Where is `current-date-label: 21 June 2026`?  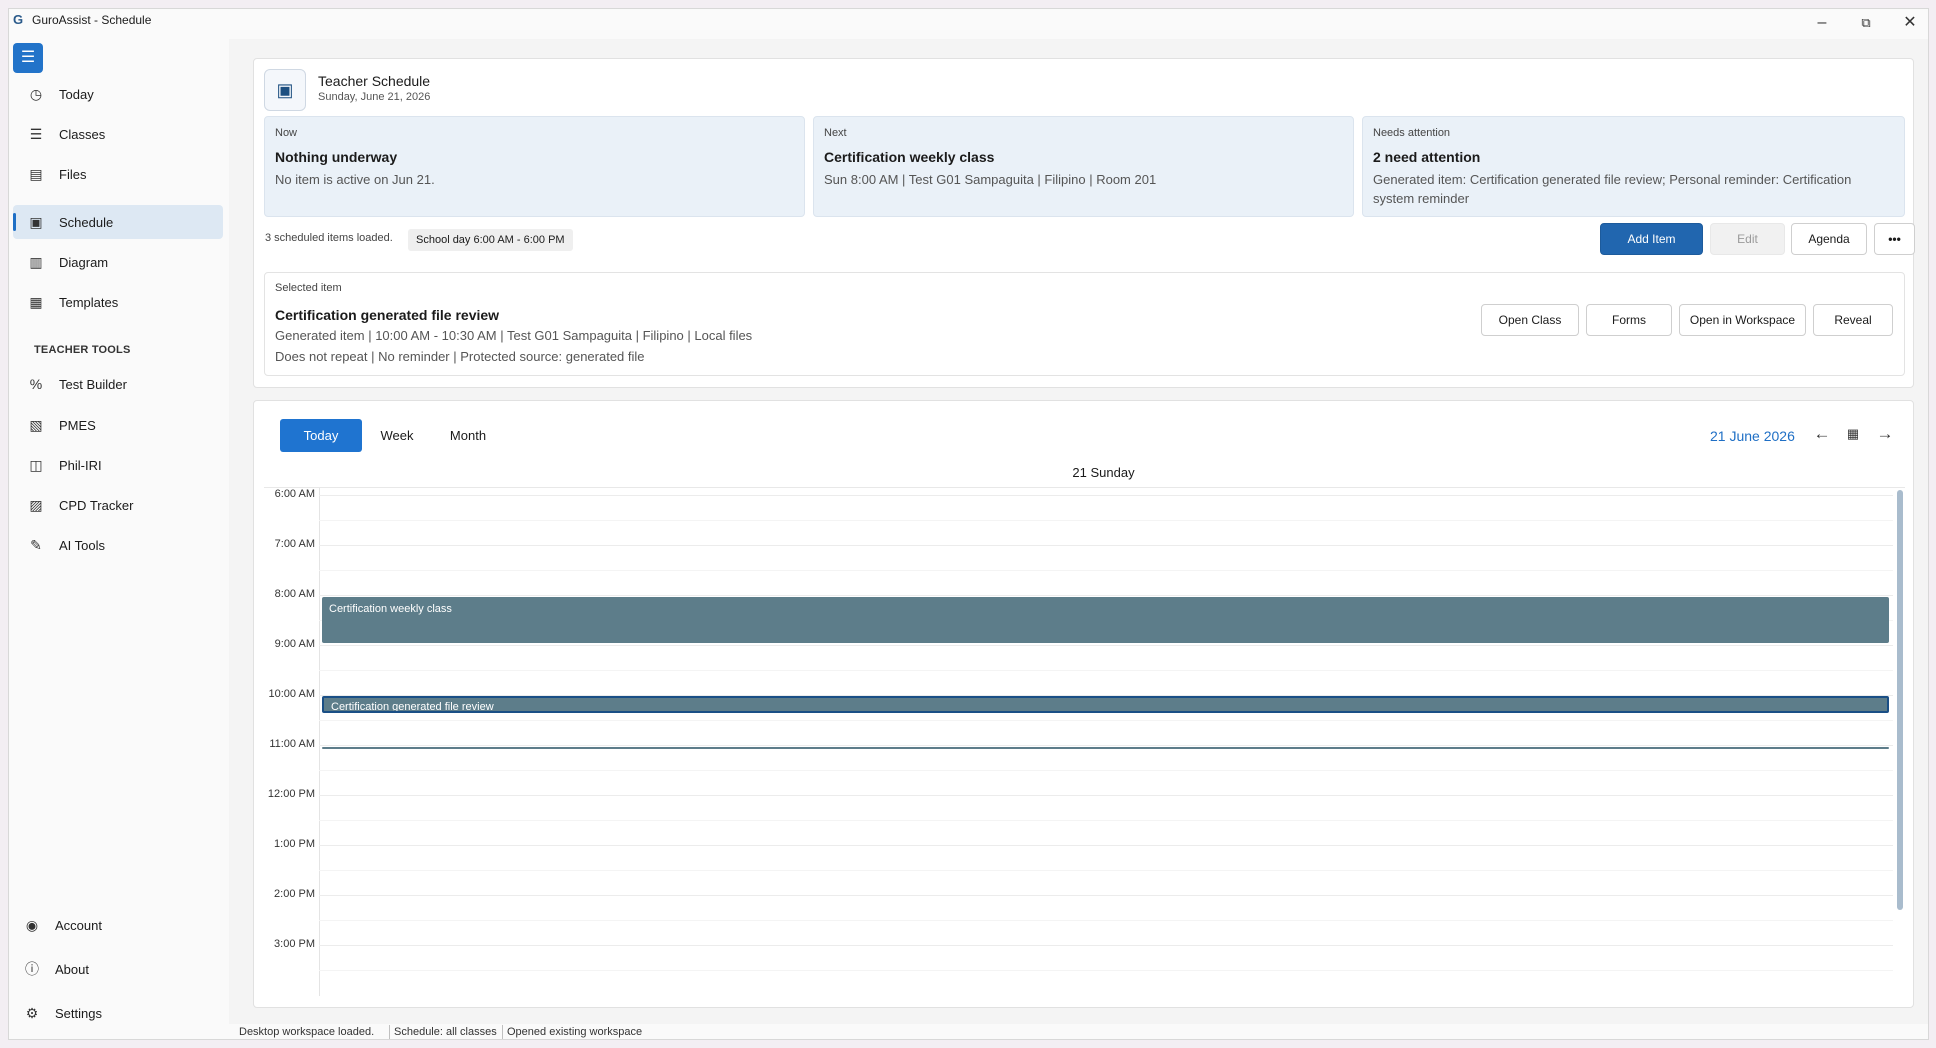 current-date-label: 21 June 2026 is located at coordinates (1752, 436).